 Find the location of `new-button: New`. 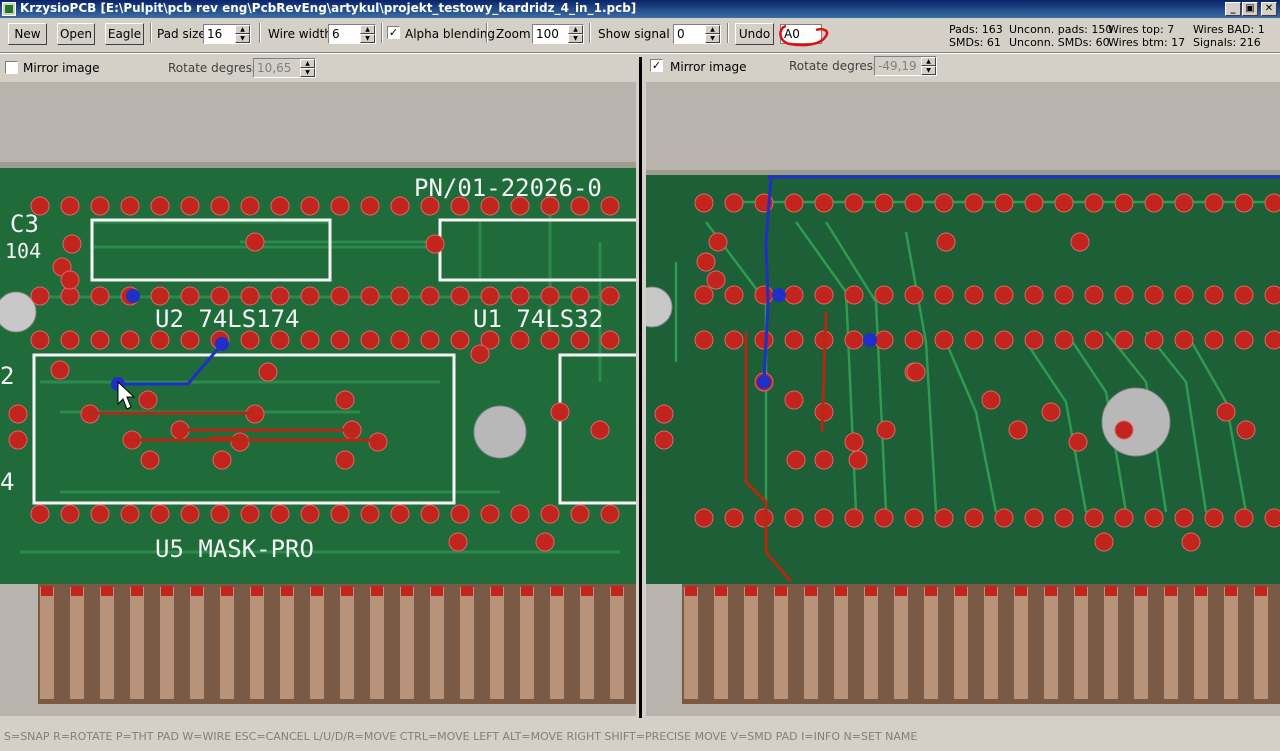

new-button: New is located at coordinates (27, 34).